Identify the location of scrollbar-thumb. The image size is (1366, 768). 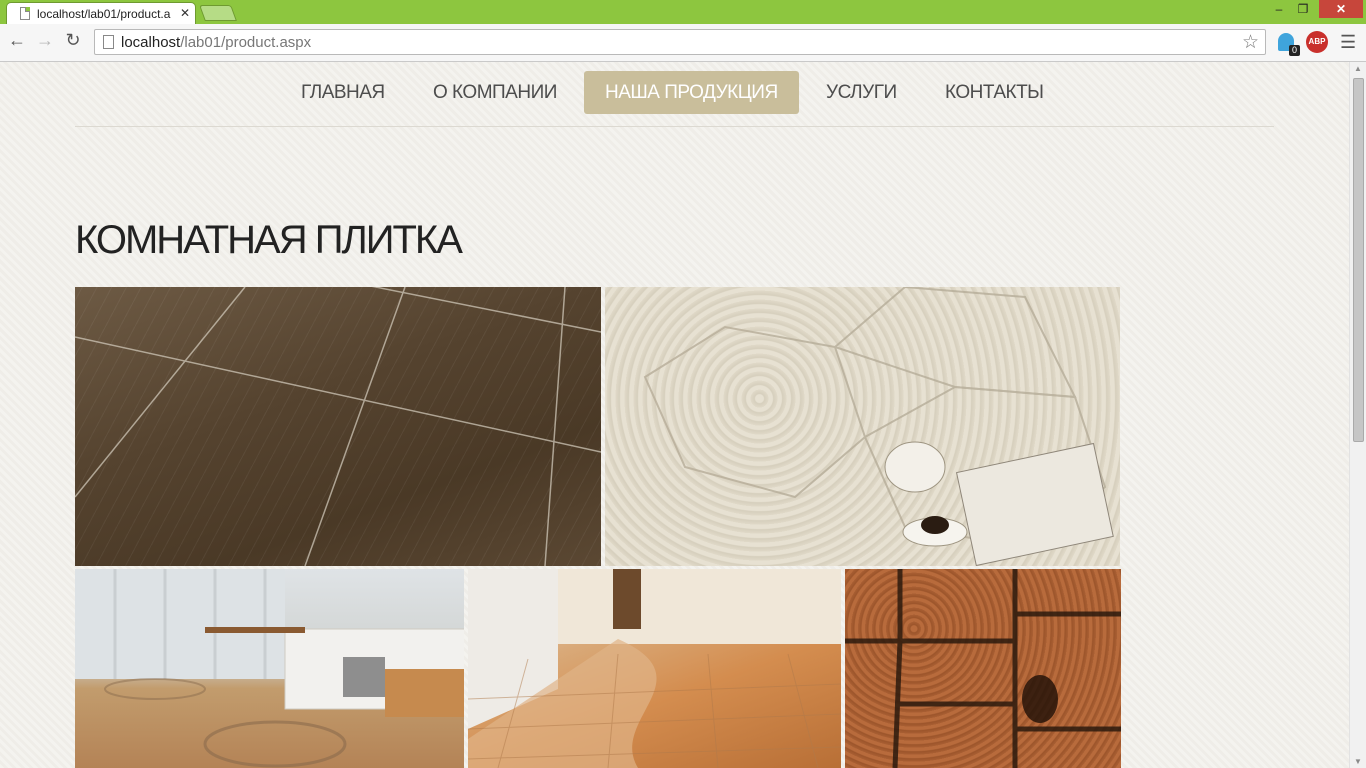
(1358, 260).